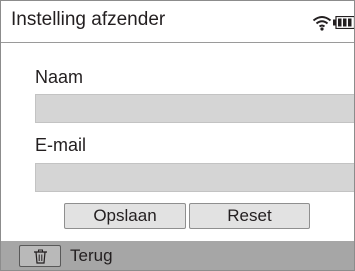  Describe the element at coordinates (194, 177) in the screenshot. I see `email-field` at that location.